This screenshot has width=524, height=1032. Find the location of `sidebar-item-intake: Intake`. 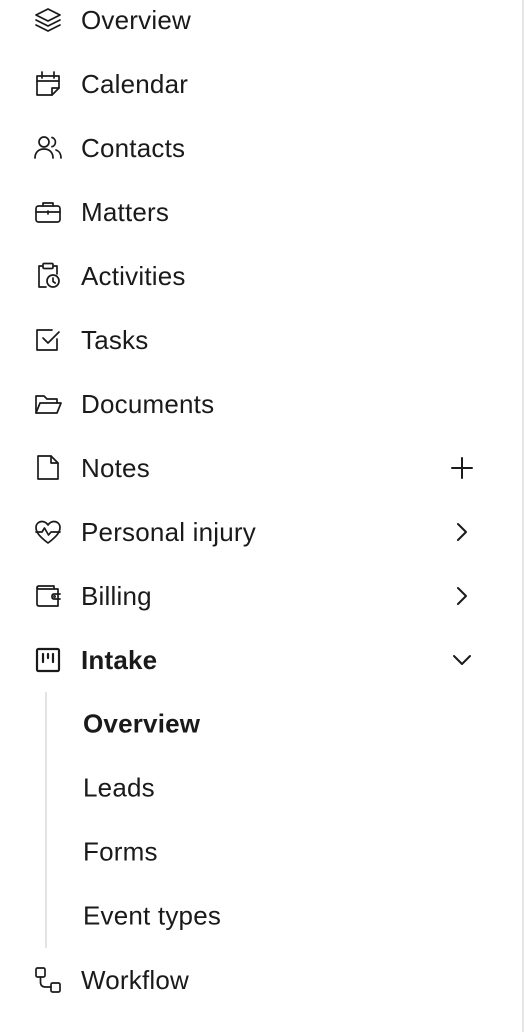

sidebar-item-intake: Intake is located at coordinates (255, 660).